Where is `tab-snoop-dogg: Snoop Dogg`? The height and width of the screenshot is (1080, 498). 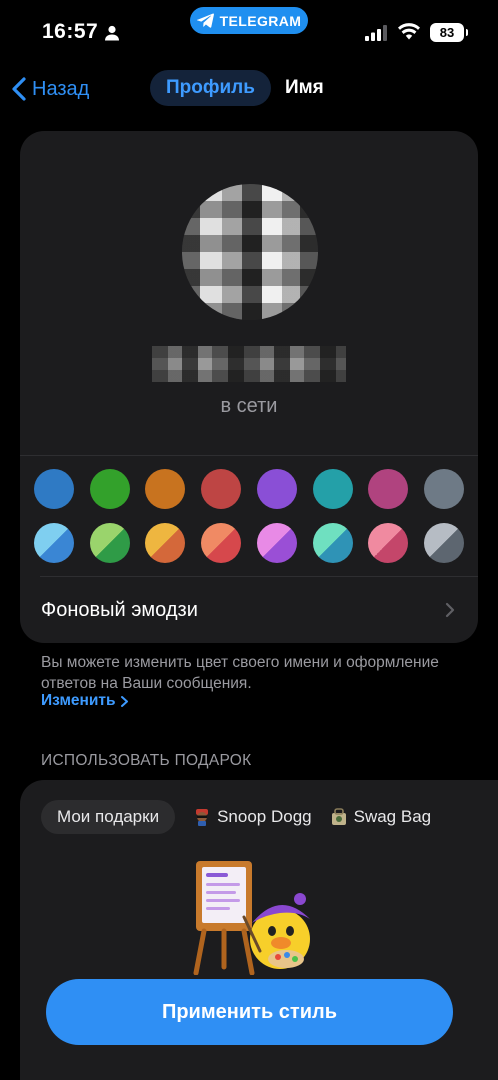 tab-snoop-dogg: Snoop Dogg is located at coordinates (252, 817).